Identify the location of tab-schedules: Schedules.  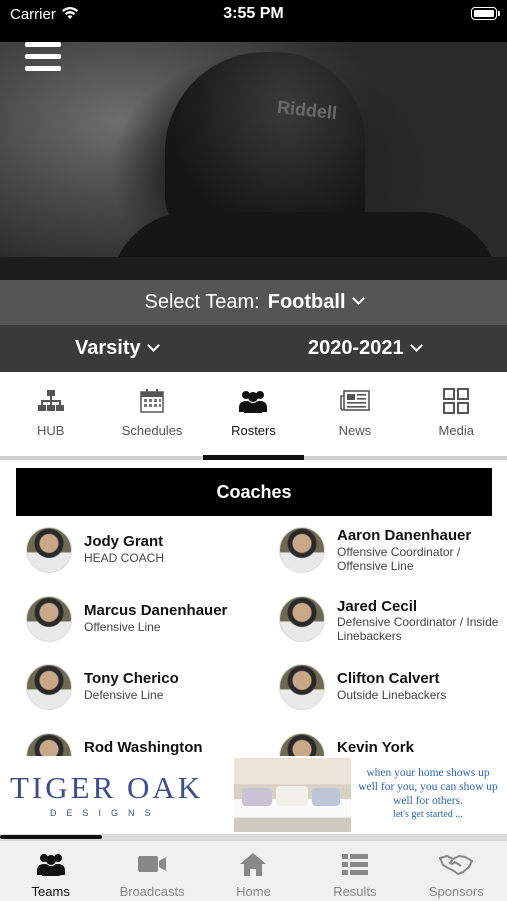
(151, 414).